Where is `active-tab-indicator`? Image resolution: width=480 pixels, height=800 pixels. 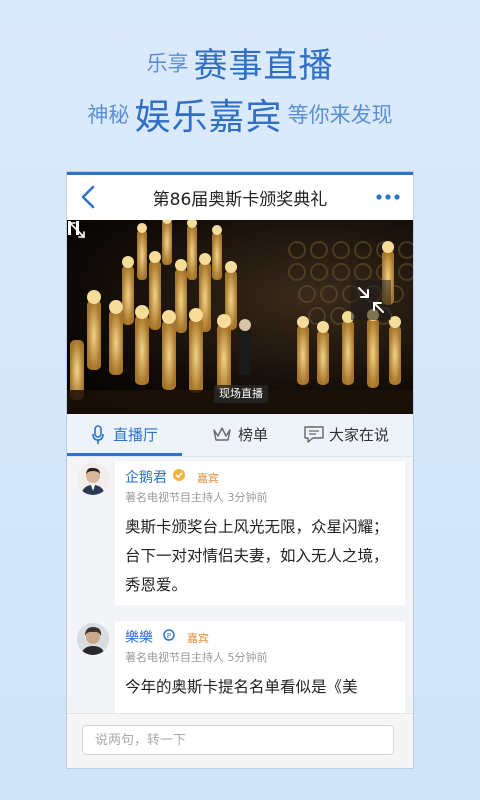
active-tab-indicator is located at coordinates (124, 454).